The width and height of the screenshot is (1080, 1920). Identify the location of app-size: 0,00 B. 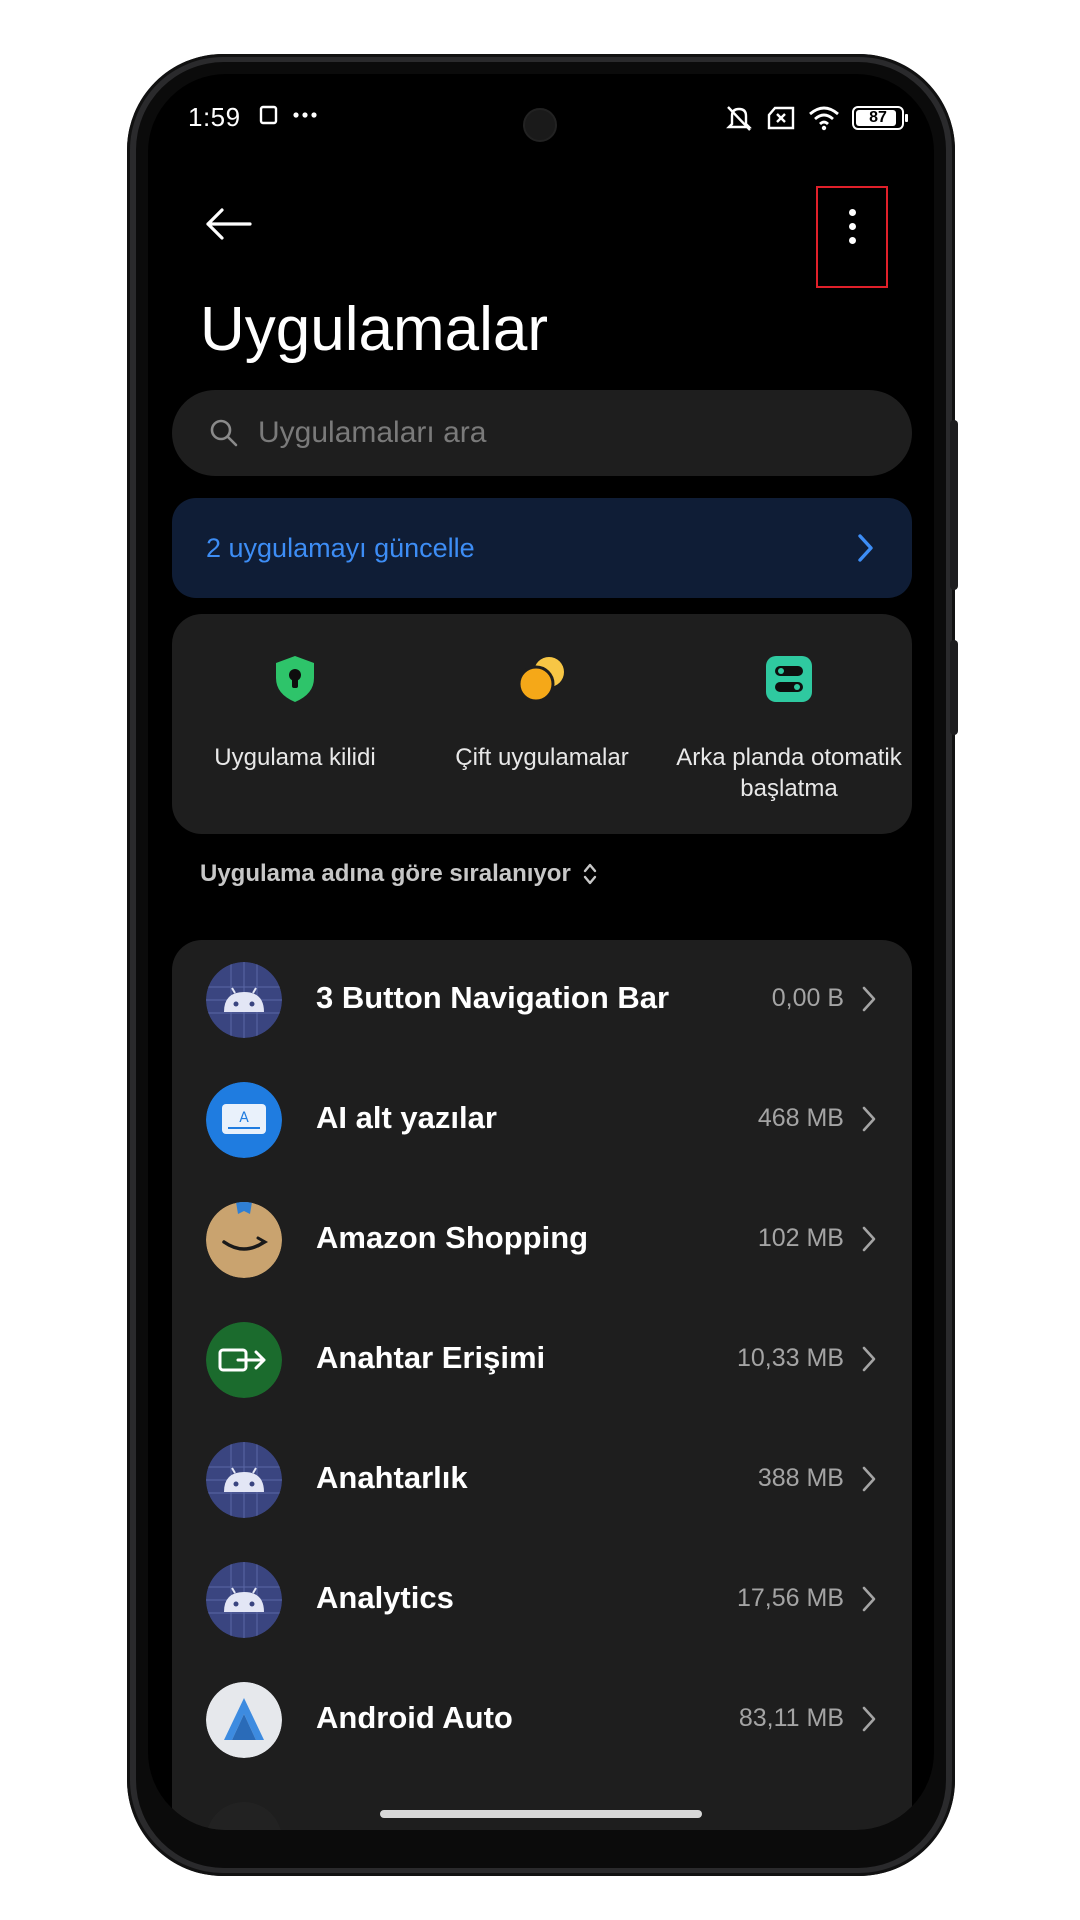
(807, 998).